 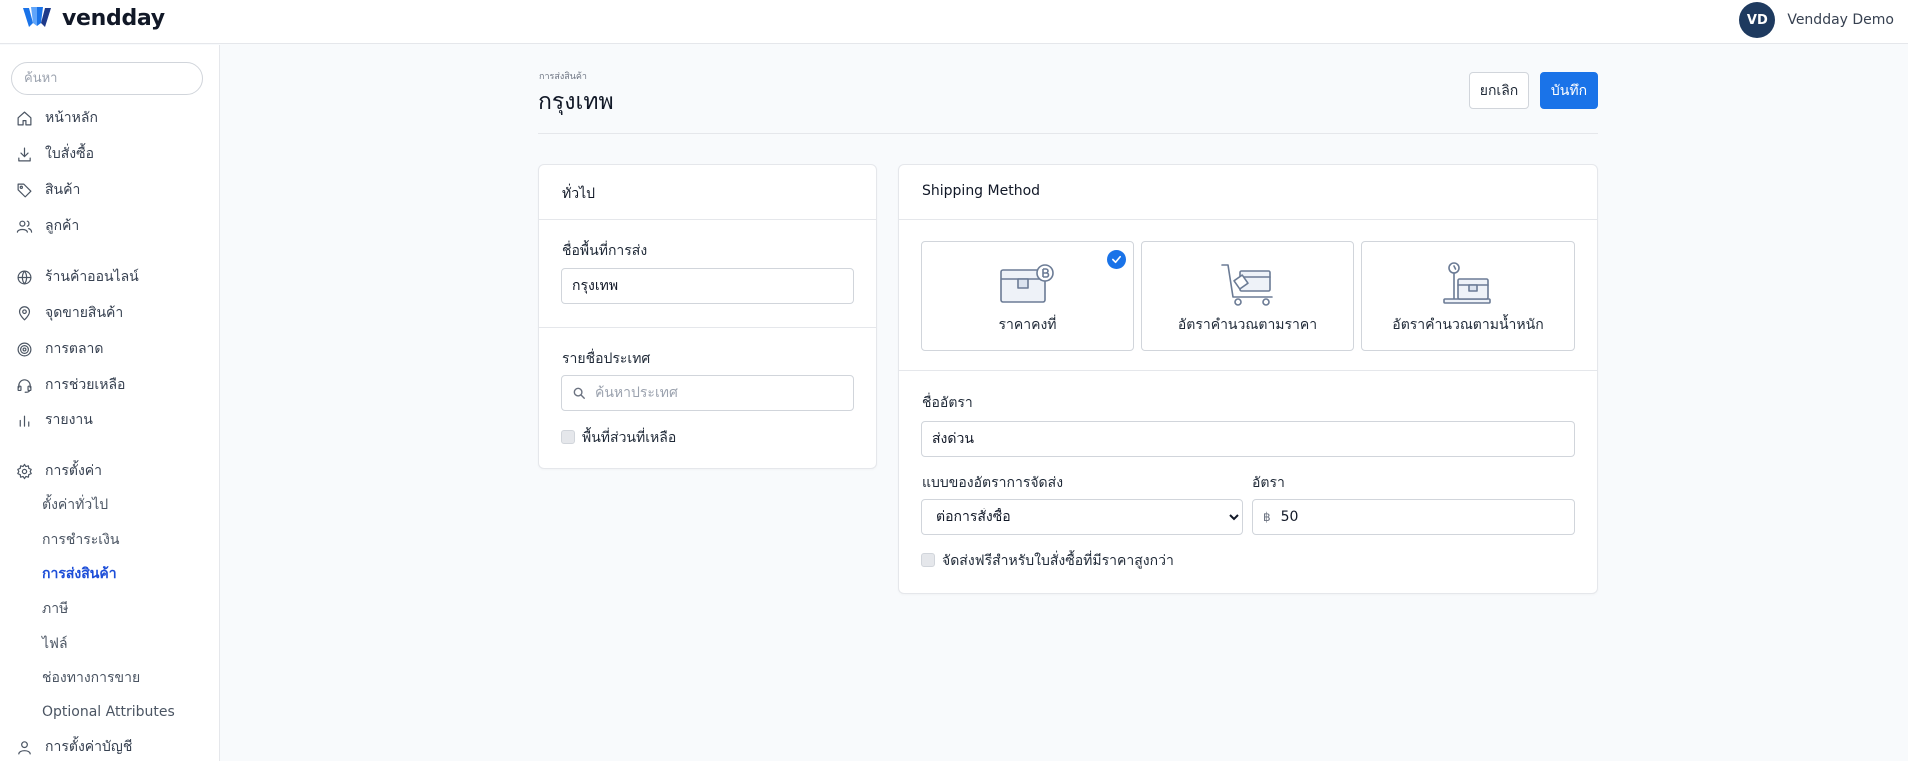 What do you see at coordinates (71, 118) in the screenshot?
I see `sidebar-item-label: หน้าหลัก` at bounding box center [71, 118].